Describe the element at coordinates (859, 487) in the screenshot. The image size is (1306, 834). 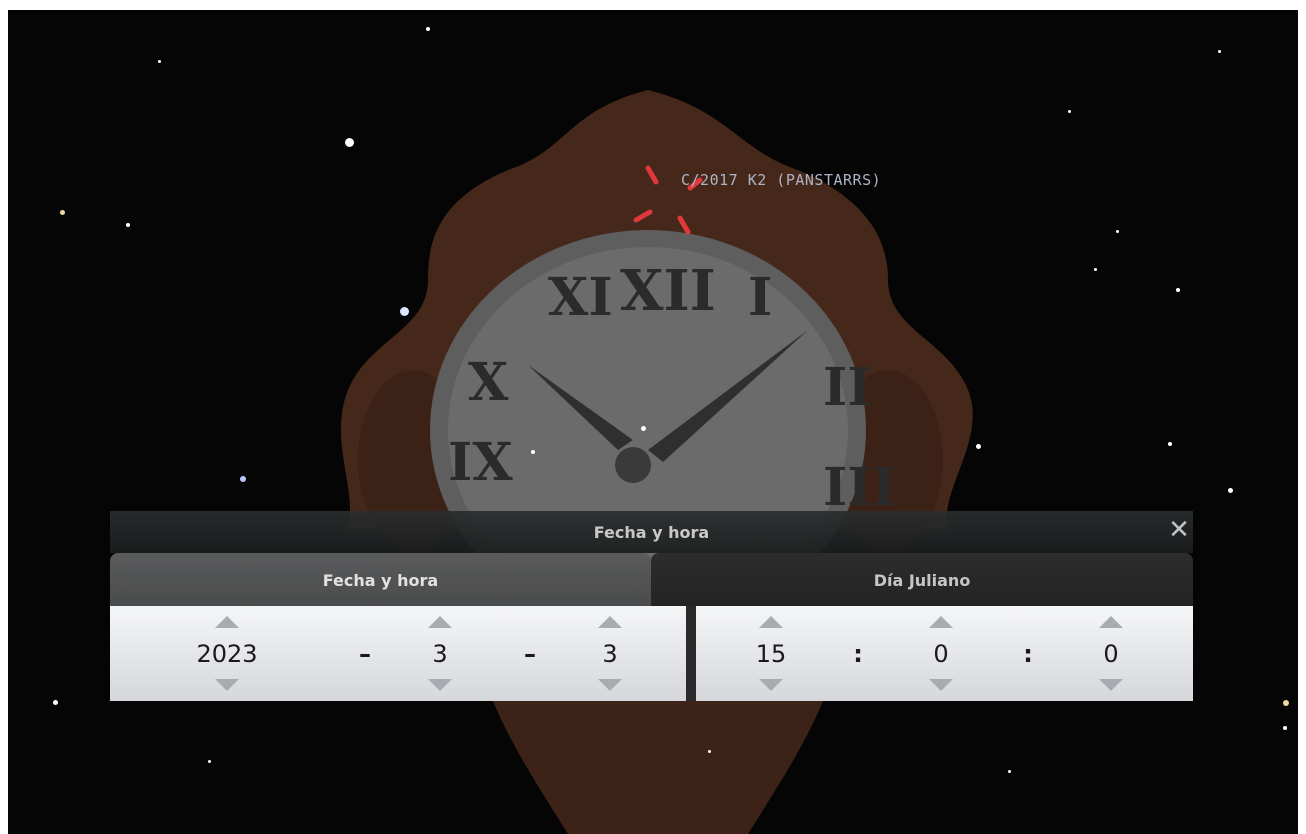
I see `svg-text: III` at that location.